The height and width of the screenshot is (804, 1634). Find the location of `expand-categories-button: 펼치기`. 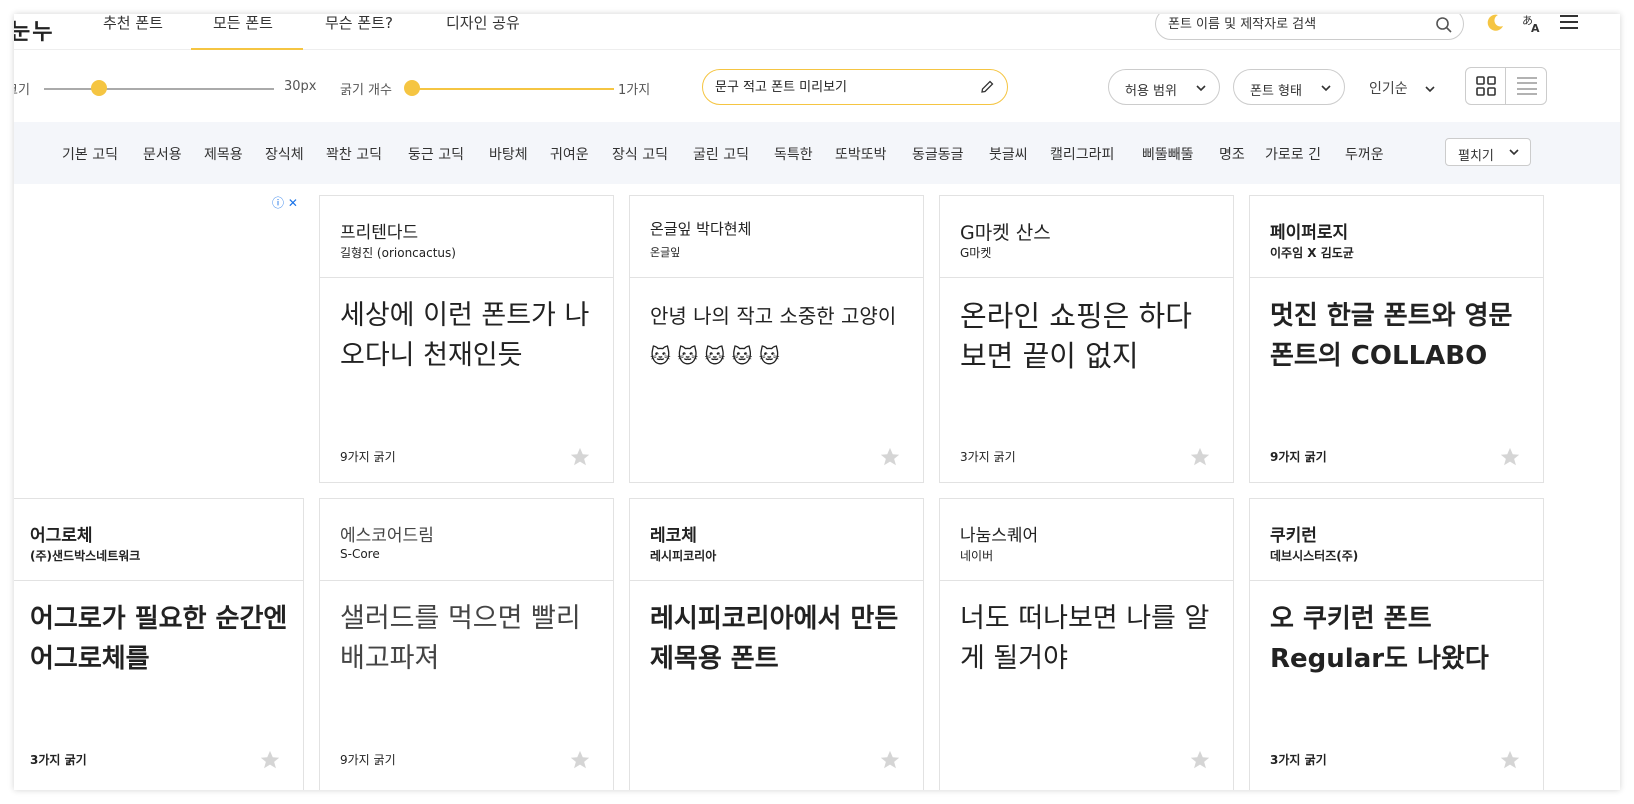

expand-categories-button: 펼치기 is located at coordinates (1488, 152).